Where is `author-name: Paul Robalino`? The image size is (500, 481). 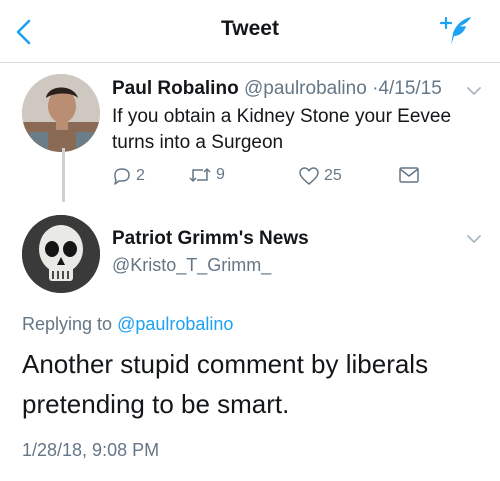
author-name: Paul Robalino is located at coordinates (175, 88).